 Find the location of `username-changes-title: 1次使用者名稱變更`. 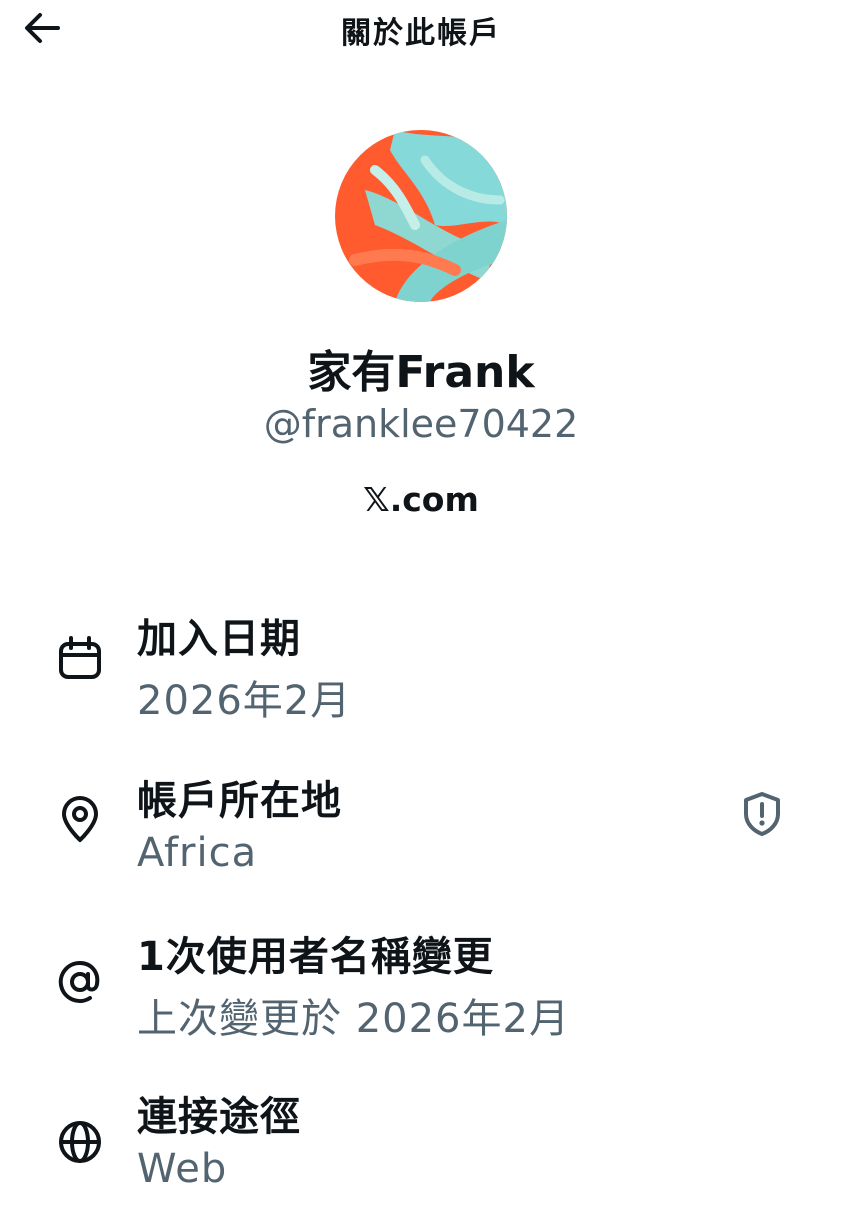

username-changes-title: 1次使用者名稱變更 is located at coordinates (315, 957).